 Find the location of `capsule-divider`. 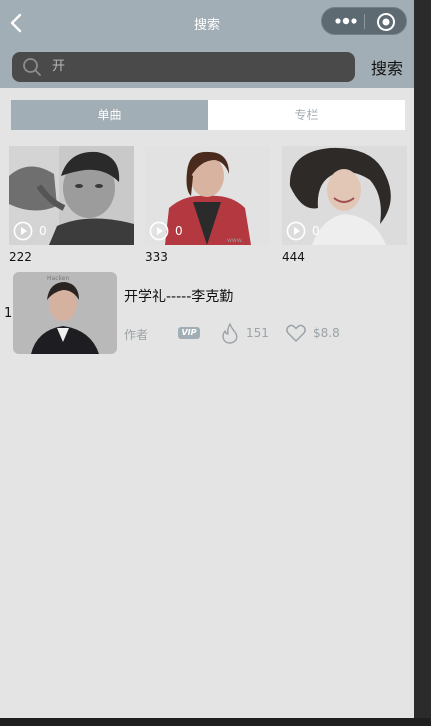

capsule-divider is located at coordinates (364, 21).